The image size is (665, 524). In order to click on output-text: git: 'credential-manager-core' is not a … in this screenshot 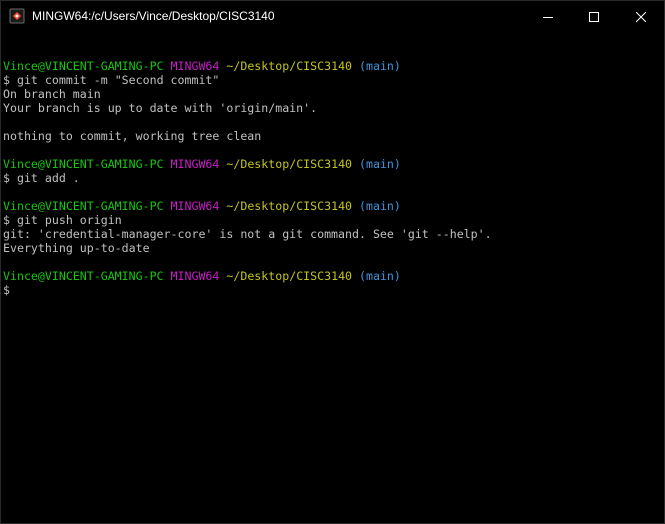, I will do `click(247, 234)`.